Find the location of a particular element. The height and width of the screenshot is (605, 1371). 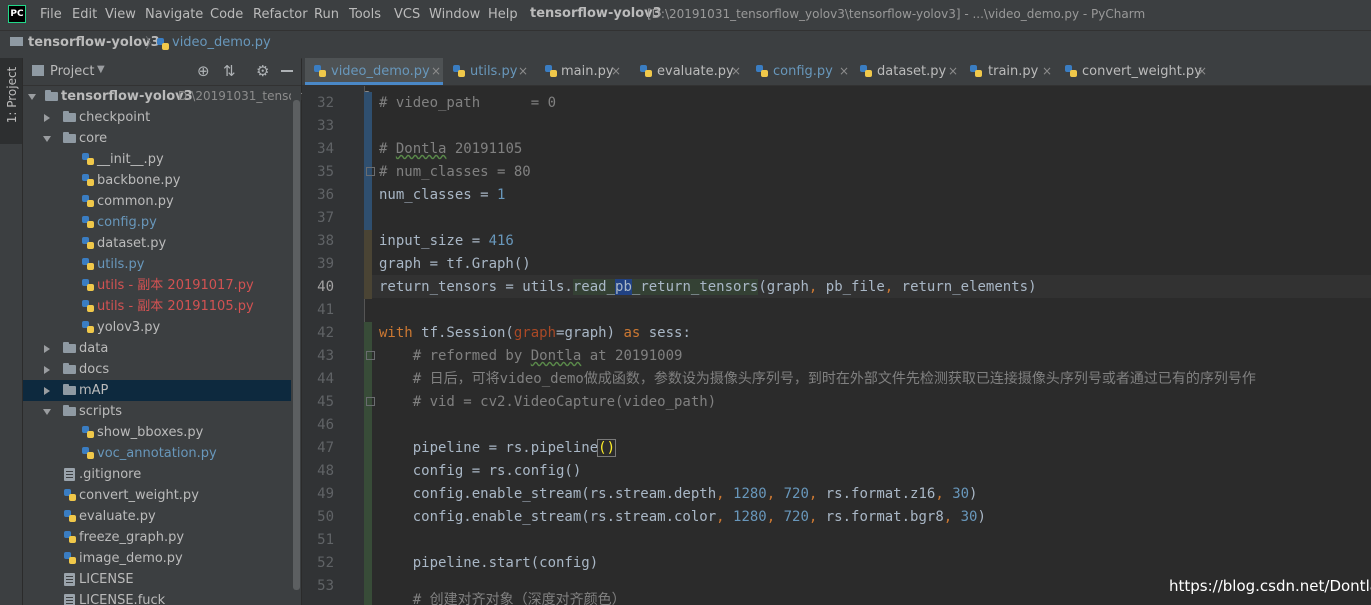

tree-item-voc-annotation: voc_annotation.py is located at coordinates (162, 453).